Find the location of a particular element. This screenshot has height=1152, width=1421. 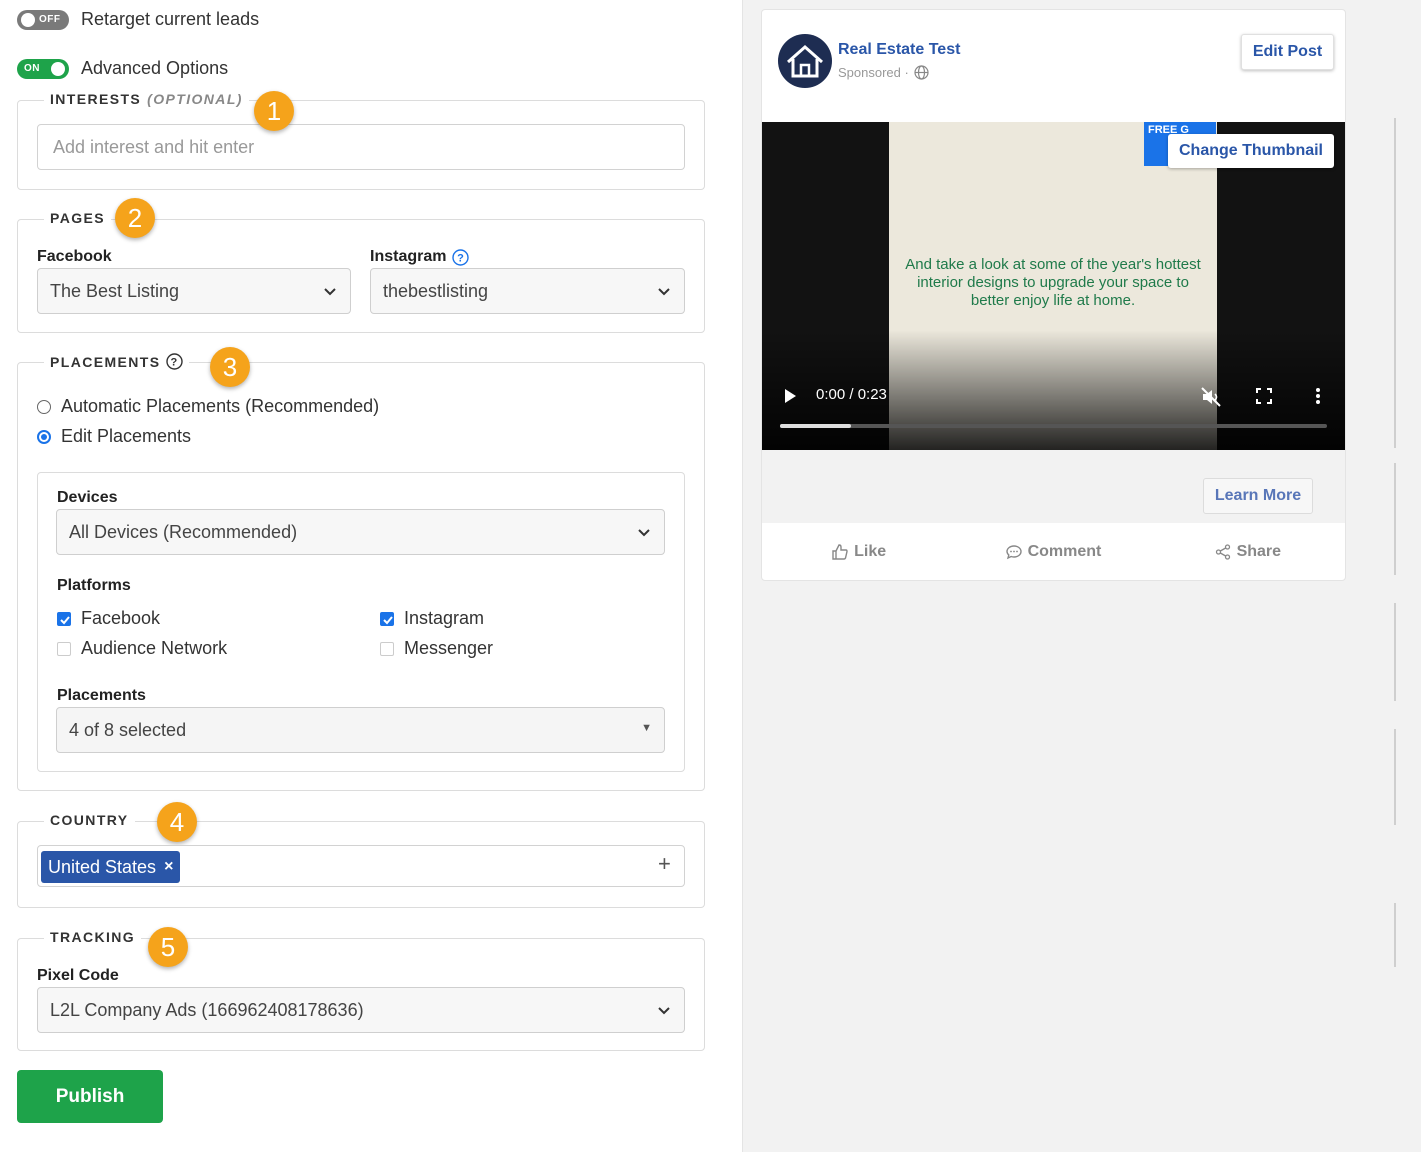

platforms-label: Platforms is located at coordinates (94, 586).